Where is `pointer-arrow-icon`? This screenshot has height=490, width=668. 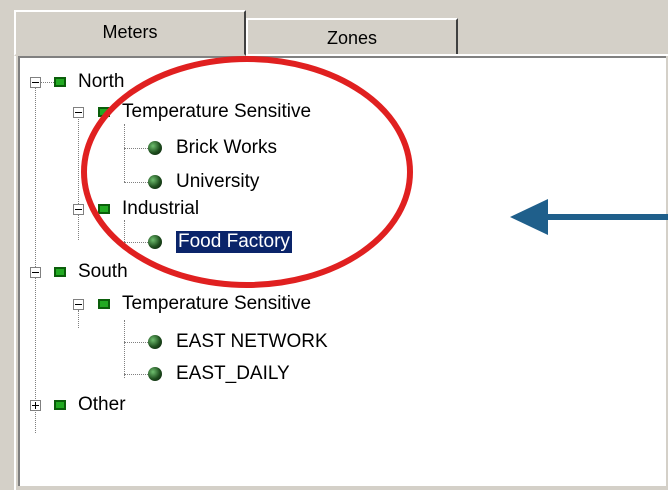
pointer-arrow-icon is located at coordinates (529, 217).